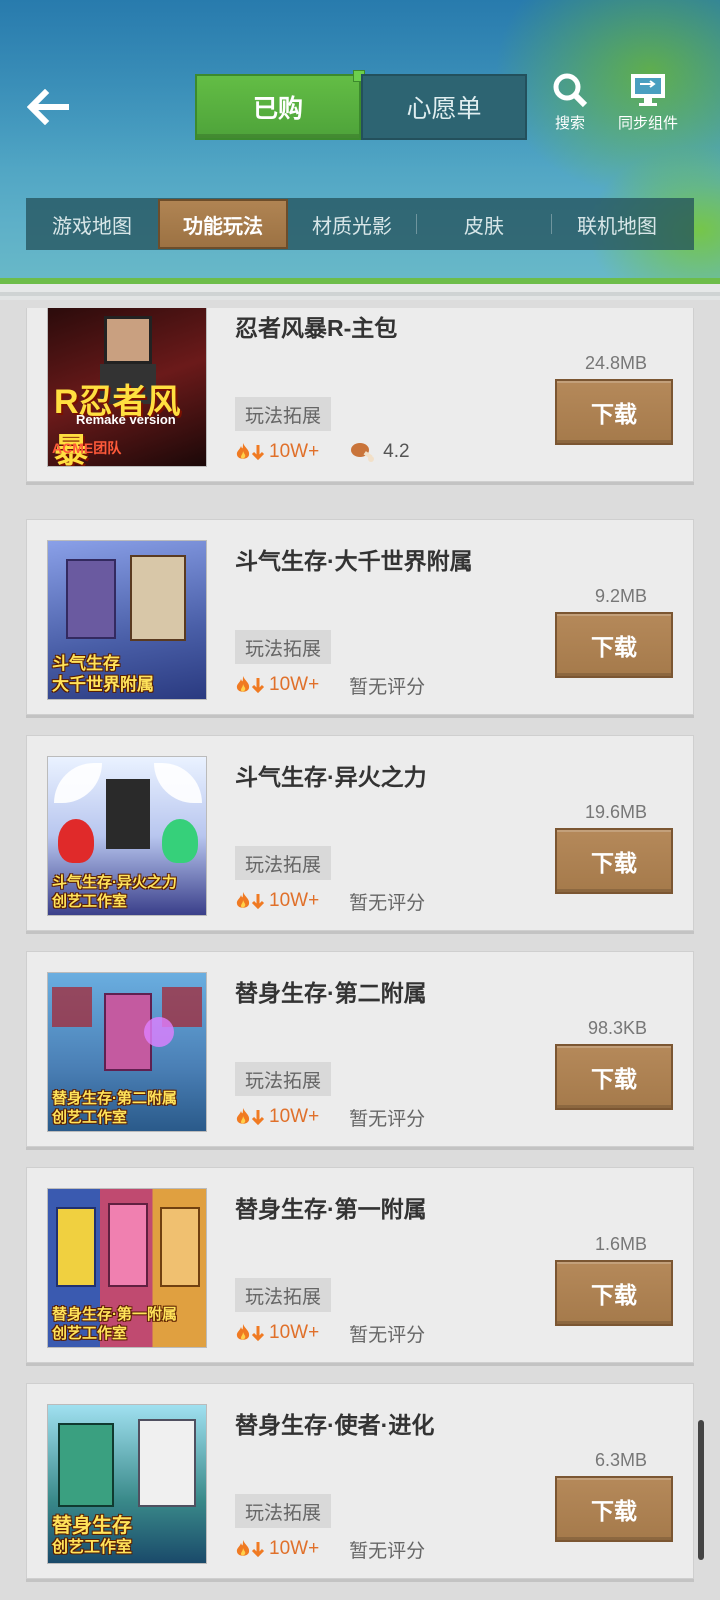 The height and width of the screenshot is (1600, 720). What do you see at coordinates (335, 1425) in the screenshot?
I see `item-title: 替身生存·使者·进化` at bounding box center [335, 1425].